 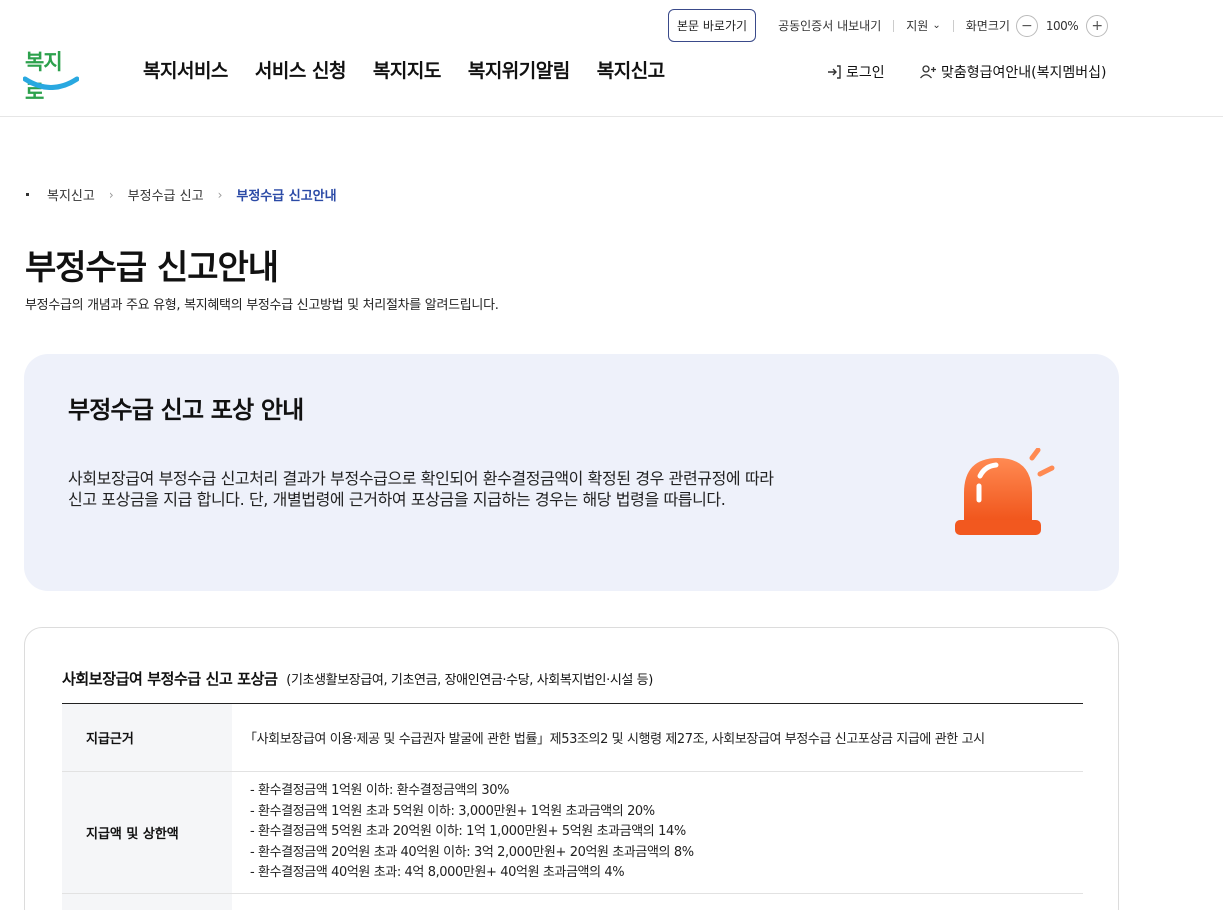 I want to click on logo-smile-icon, so click(x=51, y=83).